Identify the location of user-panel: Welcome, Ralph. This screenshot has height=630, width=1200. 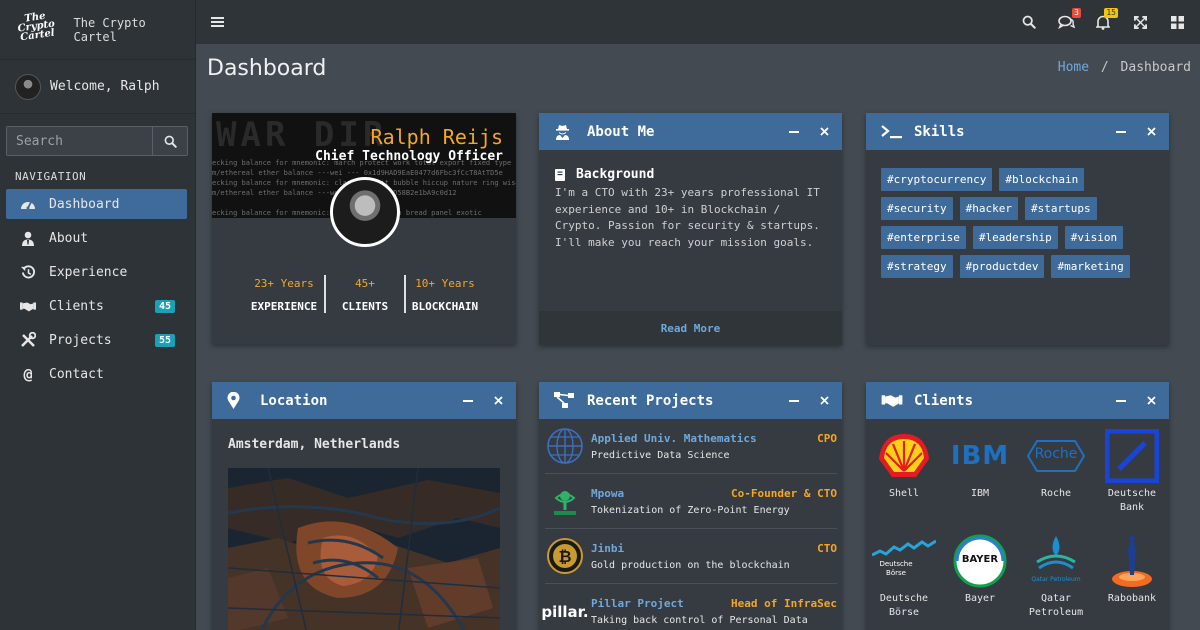
(97, 87).